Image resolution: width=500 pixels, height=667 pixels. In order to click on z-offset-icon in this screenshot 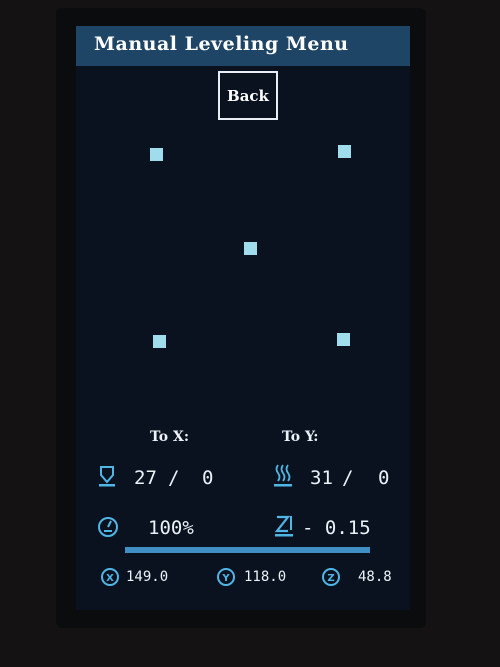, I will do `click(285, 528)`.